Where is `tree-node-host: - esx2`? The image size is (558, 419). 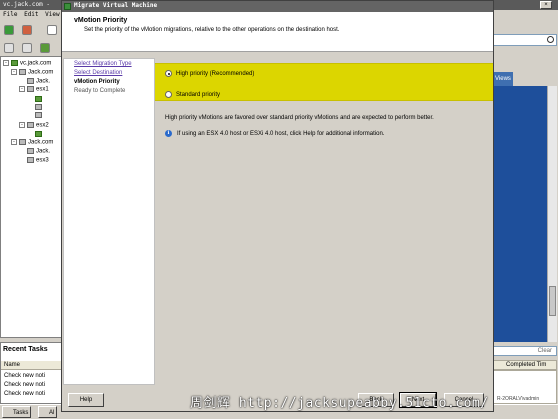 tree-node-host: - esx2 is located at coordinates (34, 125).